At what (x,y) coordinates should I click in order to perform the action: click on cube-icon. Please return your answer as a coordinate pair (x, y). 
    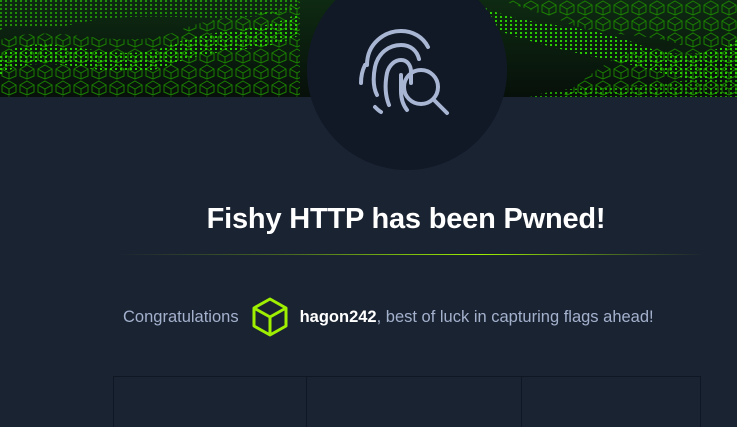
    Looking at the image, I should click on (270, 317).